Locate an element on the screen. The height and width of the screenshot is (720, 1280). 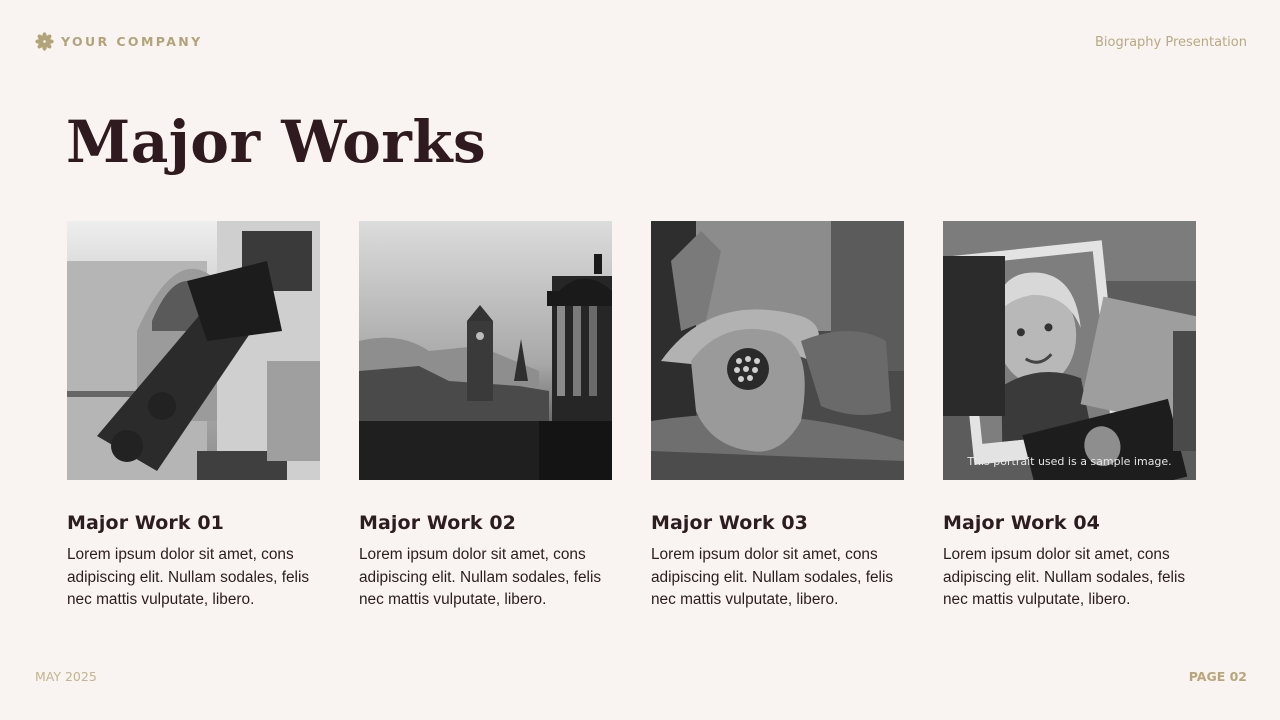
work-title: Major Work 02 is located at coordinates (437, 523).